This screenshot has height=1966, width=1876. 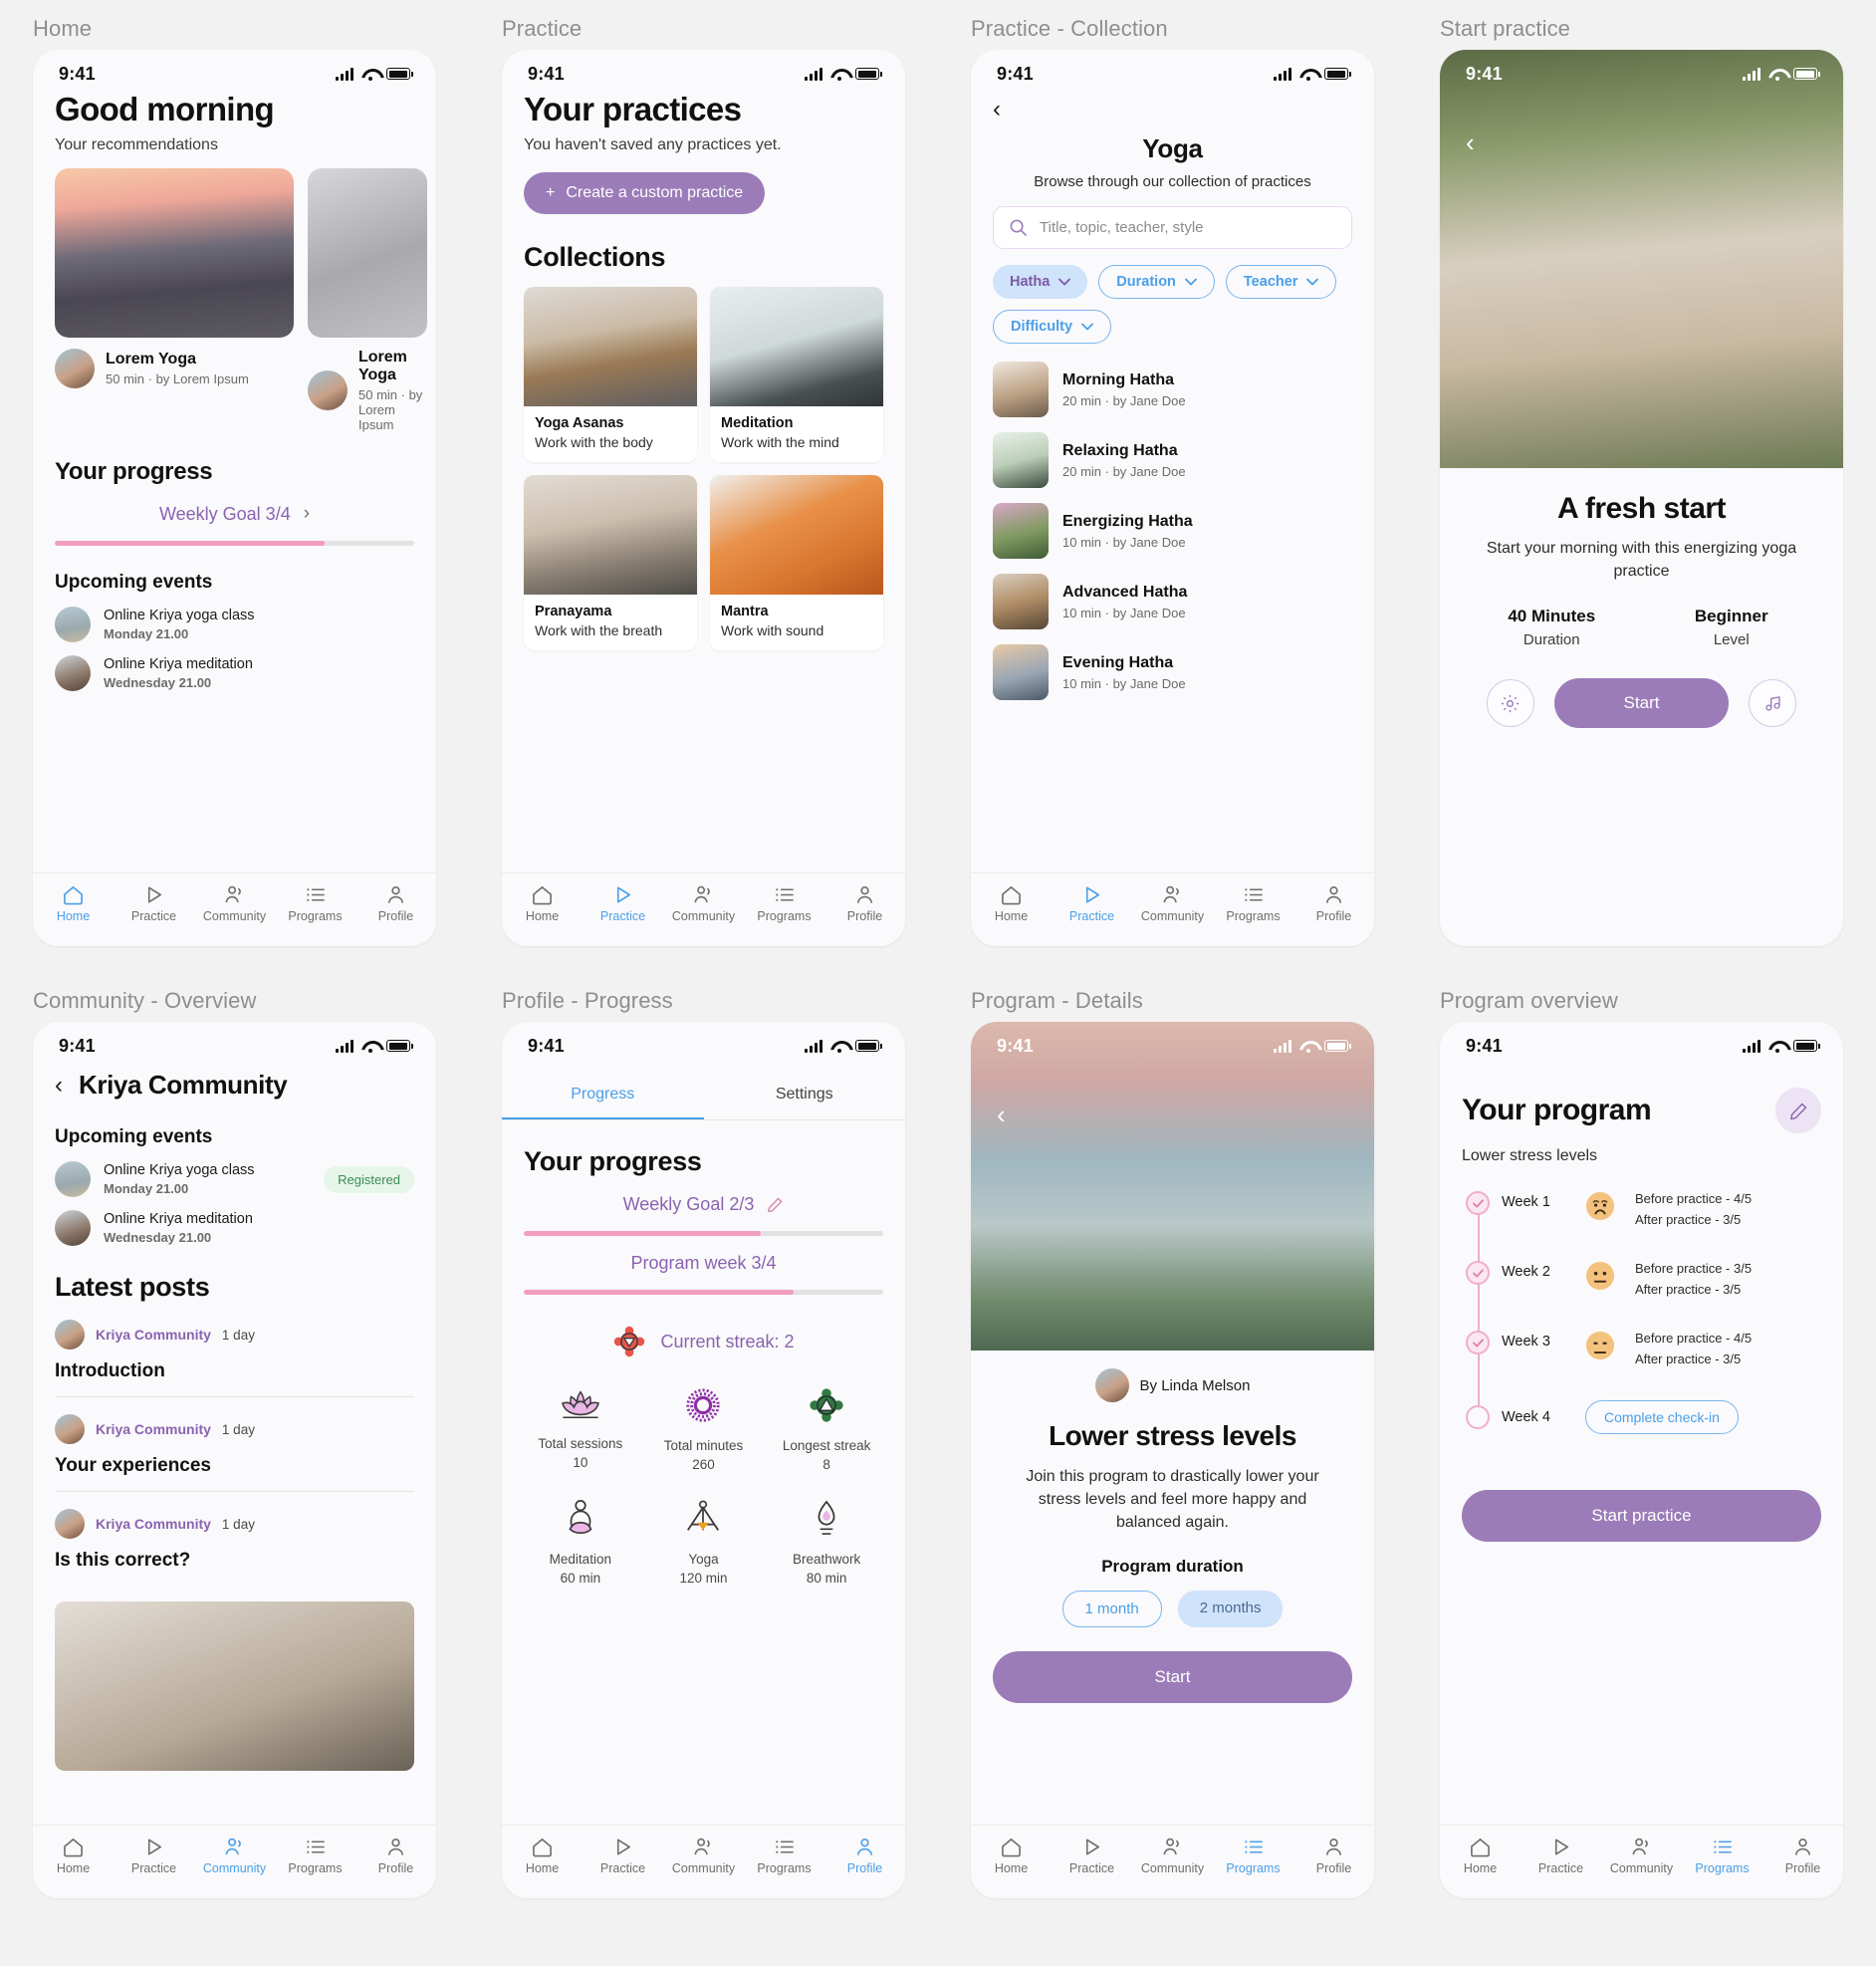 What do you see at coordinates (704, 71) in the screenshot?
I see `status-bar: 9:41` at bounding box center [704, 71].